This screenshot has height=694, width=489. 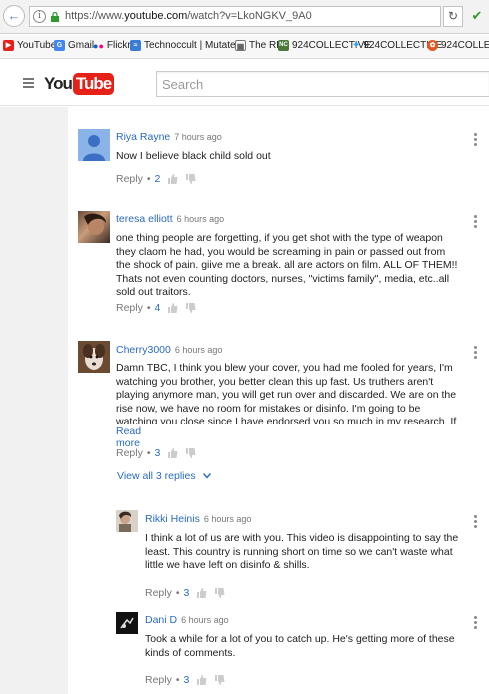 What do you see at coordinates (118, 45) in the screenshot?
I see `bookmark-label: Flickr` at bounding box center [118, 45].